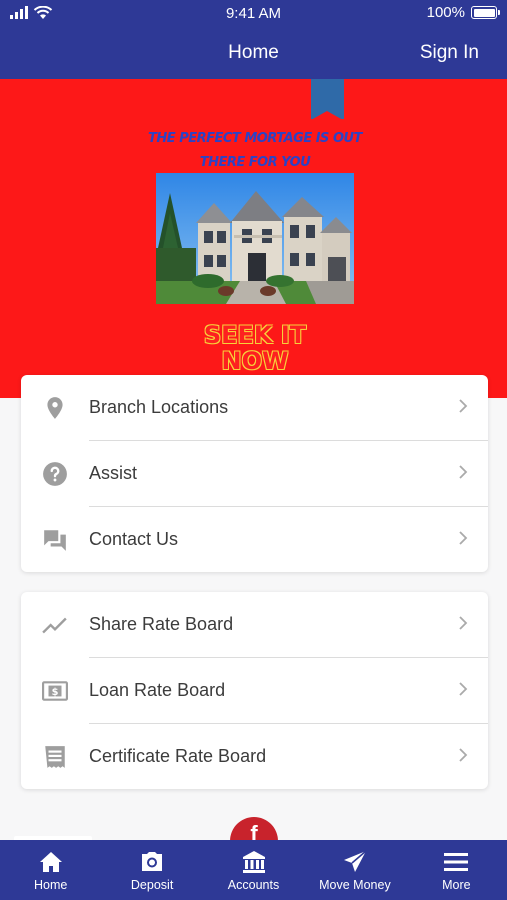 The height and width of the screenshot is (900, 507). What do you see at coordinates (55, 474) in the screenshot?
I see `help-circle-icon` at bounding box center [55, 474].